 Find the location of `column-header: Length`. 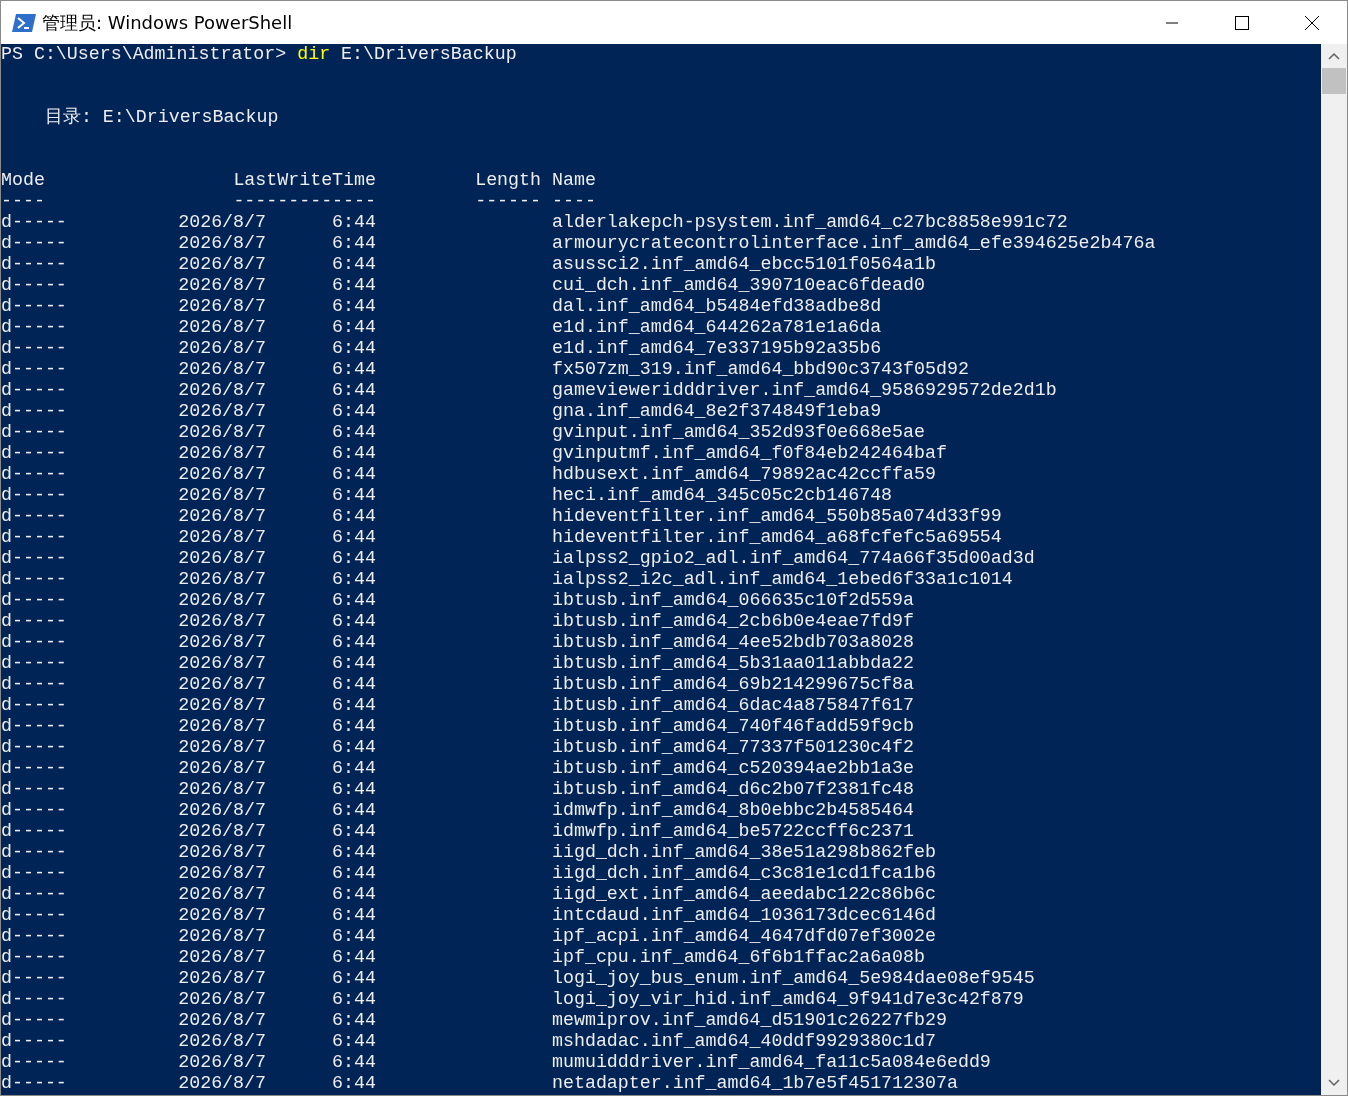

column-header: Length is located at coordinates (508, 180).